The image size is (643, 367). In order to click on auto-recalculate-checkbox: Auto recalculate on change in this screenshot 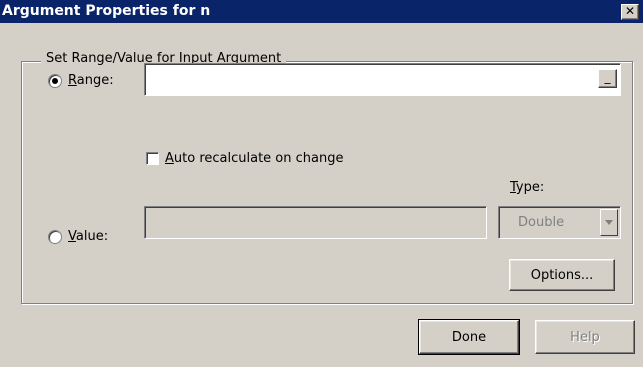, I will do `click(244, 158)`.